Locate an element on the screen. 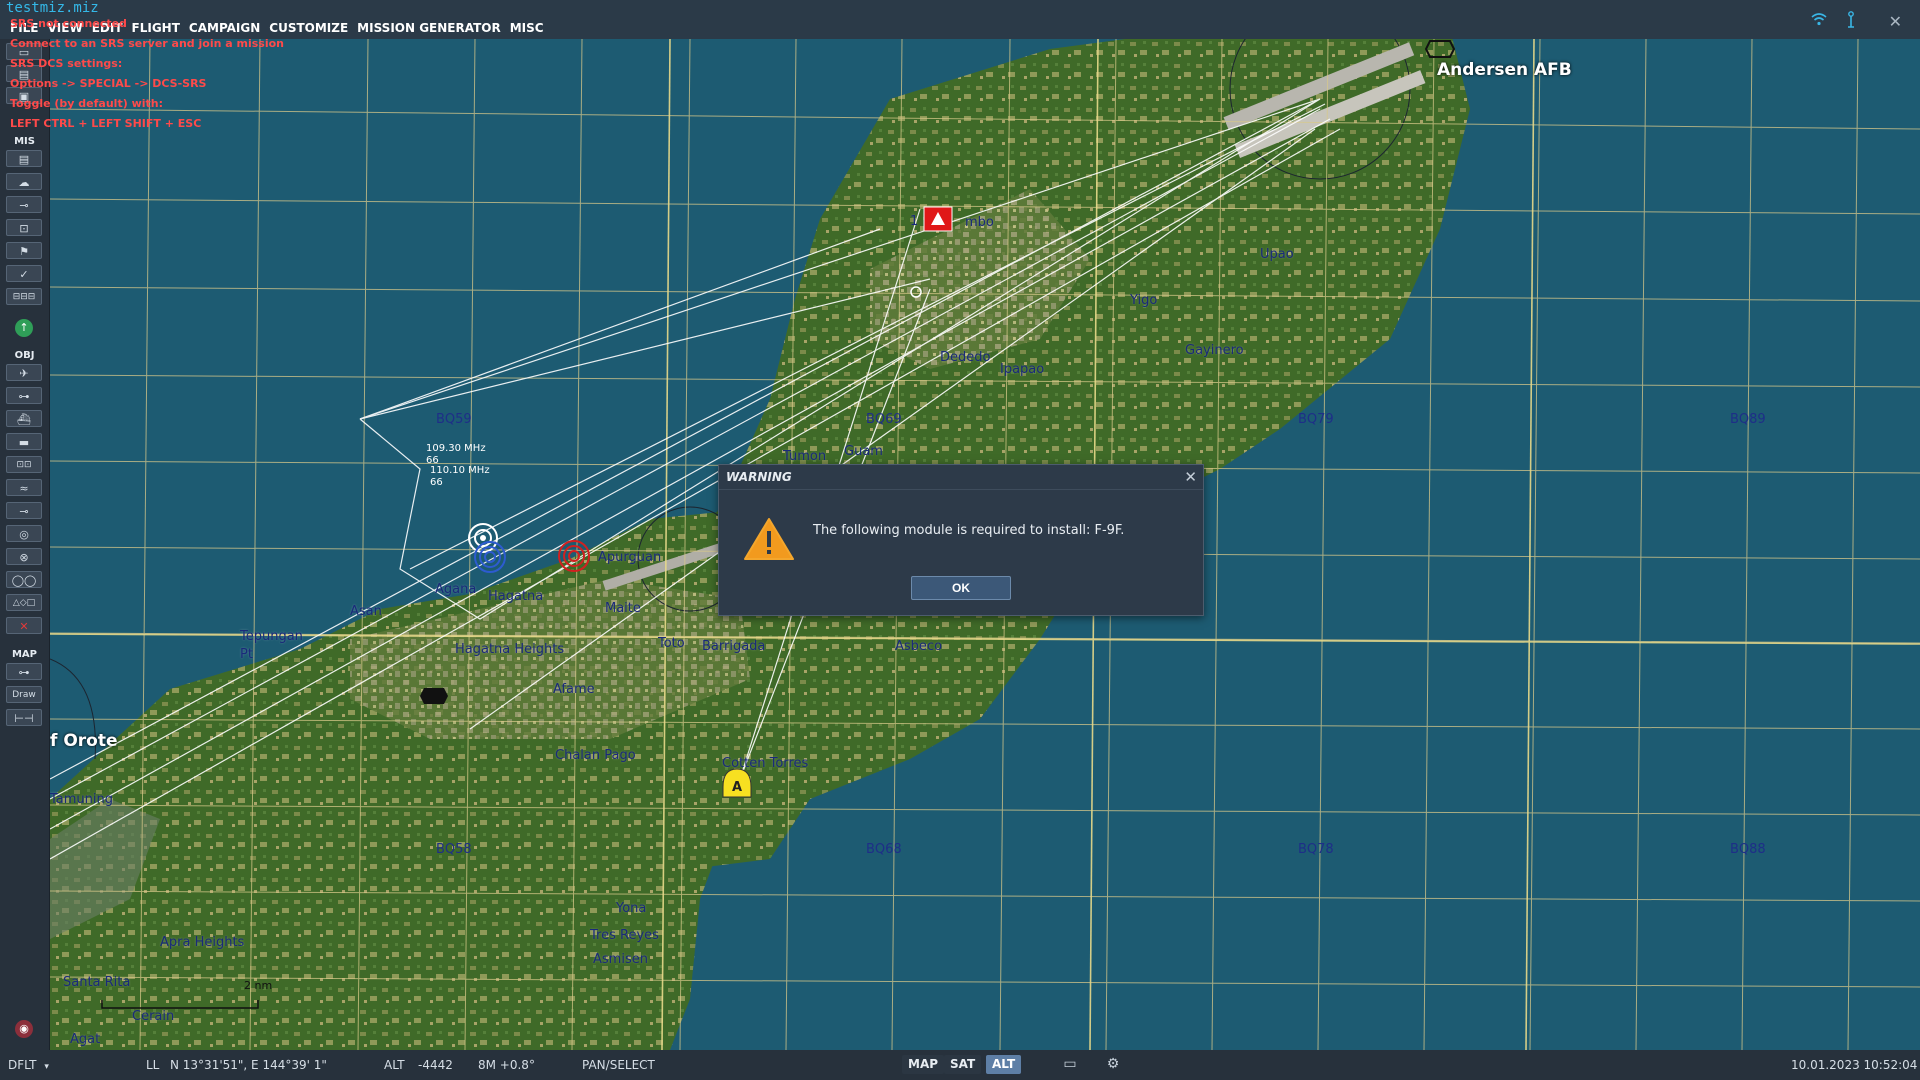  red-unit-marker is located at coordinates (938, 219).